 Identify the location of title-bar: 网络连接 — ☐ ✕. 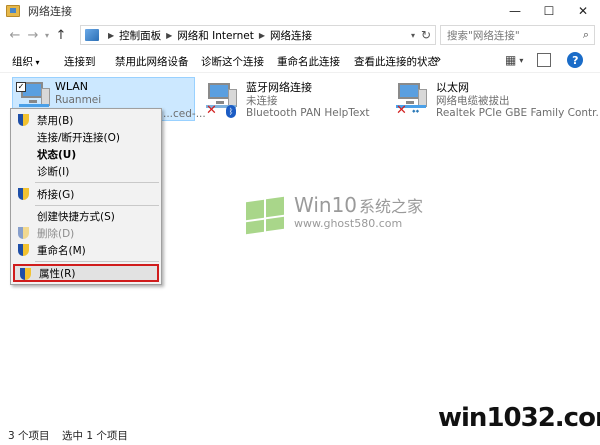
(300, 11).